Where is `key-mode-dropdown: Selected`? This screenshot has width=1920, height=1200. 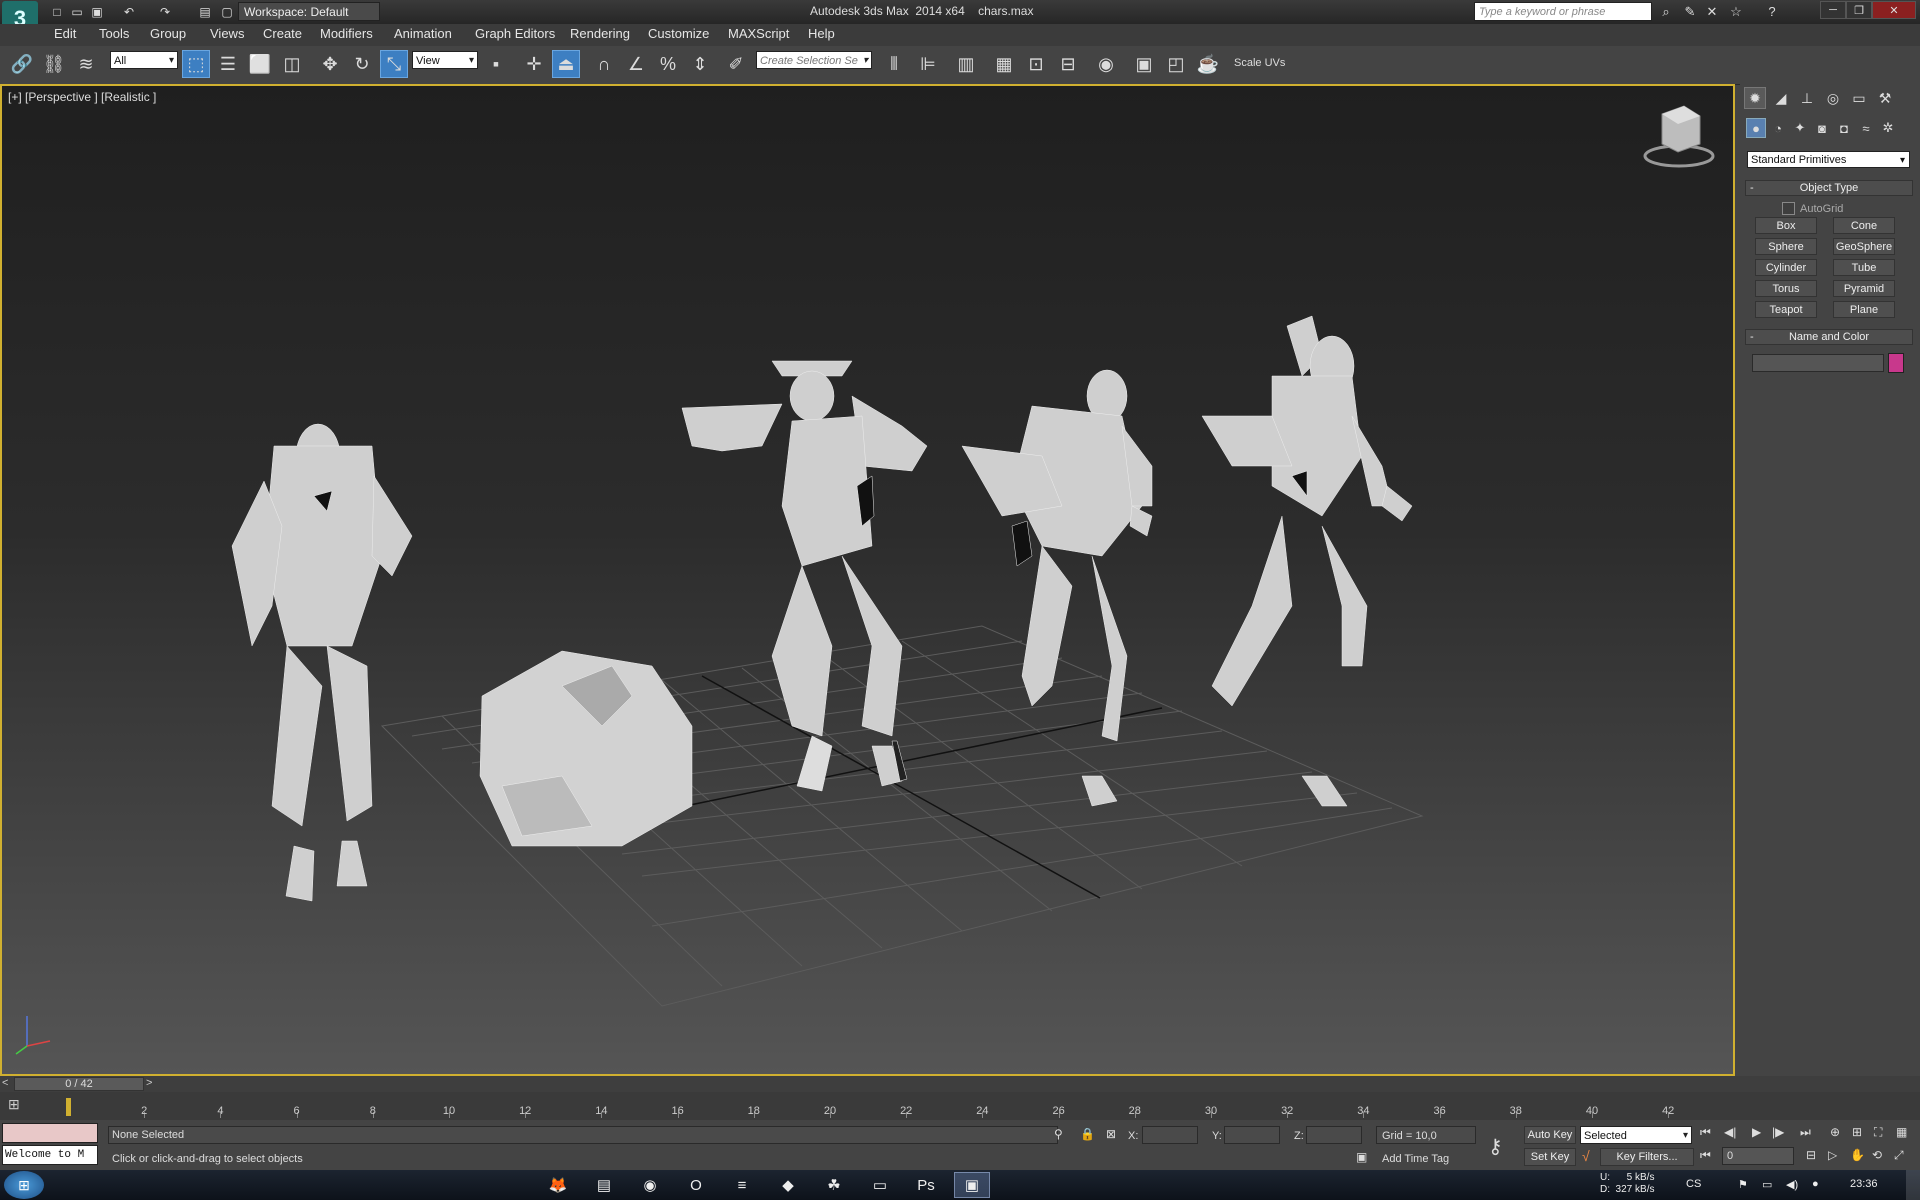 key-mode-dropdown: Selected is located at coordinates (1636, 1135).